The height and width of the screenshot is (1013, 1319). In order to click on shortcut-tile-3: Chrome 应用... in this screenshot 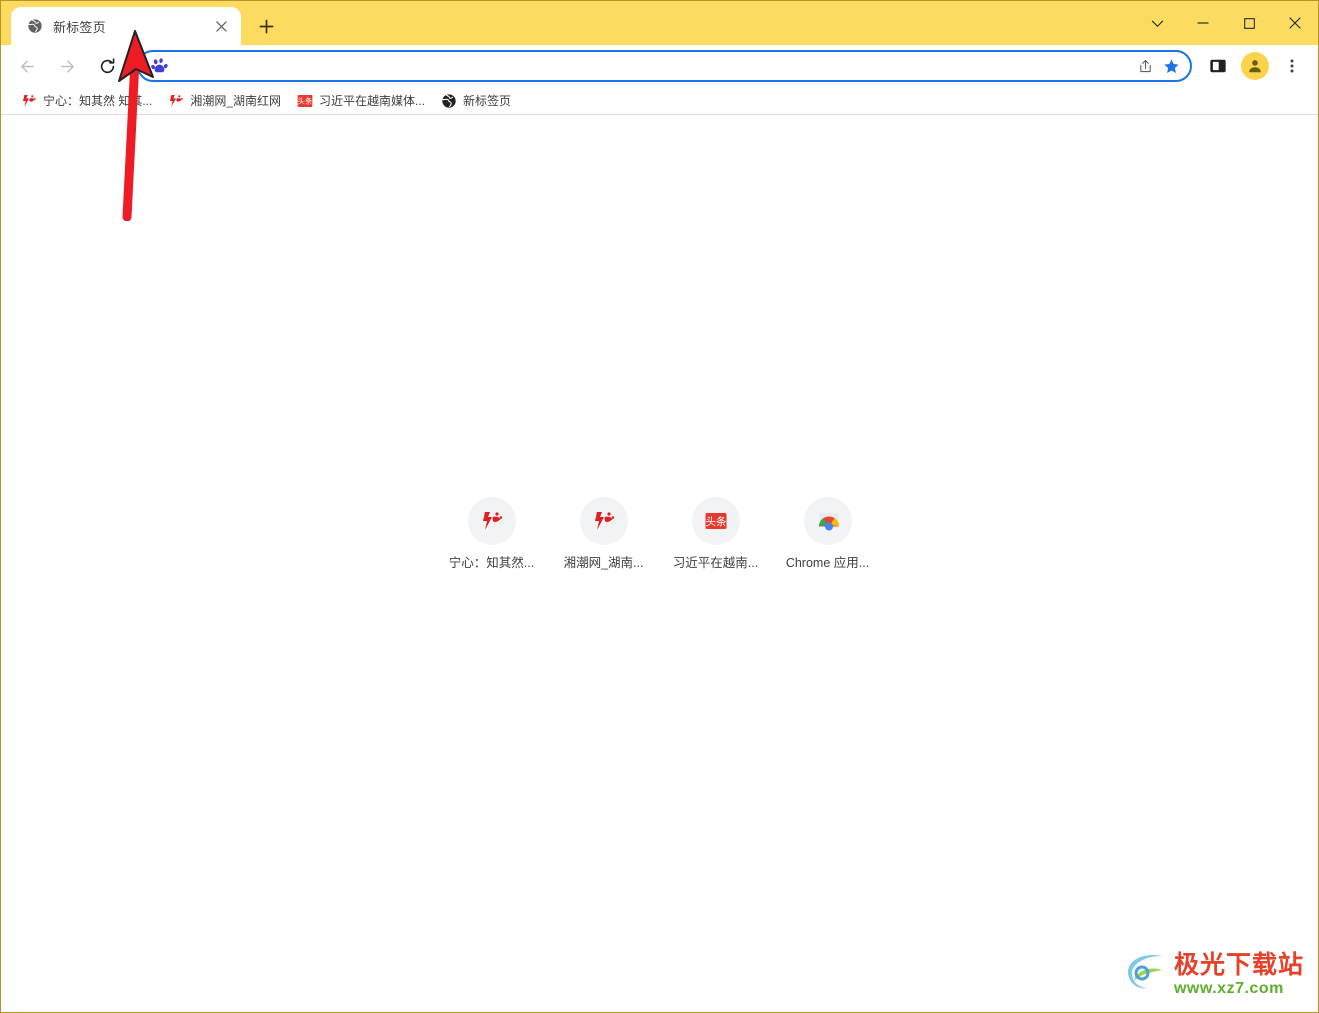, I will do `click(828, 530)`.